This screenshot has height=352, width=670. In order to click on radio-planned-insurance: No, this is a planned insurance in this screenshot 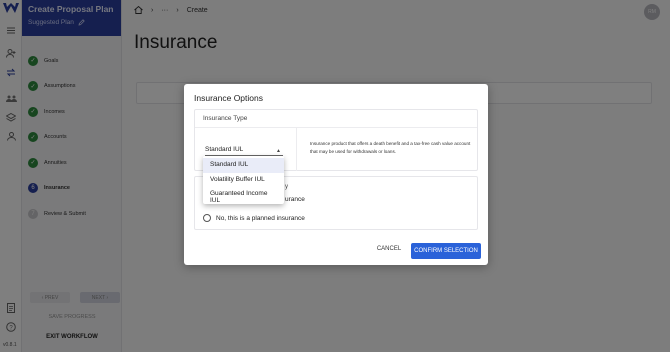, I will do `click(254, 218)`.